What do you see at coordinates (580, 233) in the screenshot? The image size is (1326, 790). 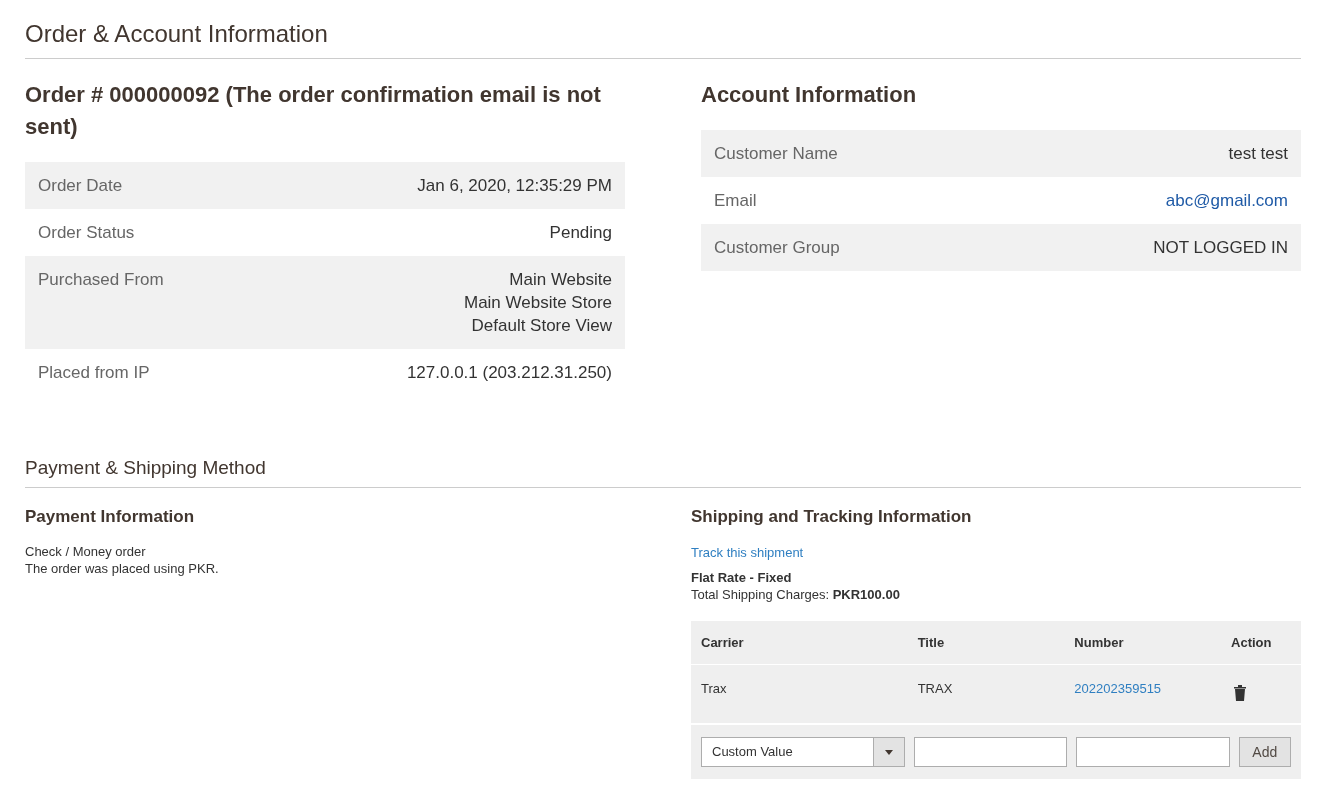 I see `row-value: Pending` at bounding box center [580, 233].